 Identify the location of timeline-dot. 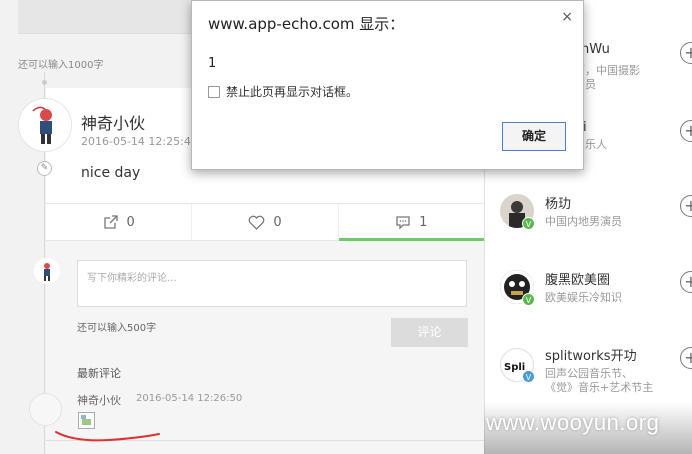
(44, 82).